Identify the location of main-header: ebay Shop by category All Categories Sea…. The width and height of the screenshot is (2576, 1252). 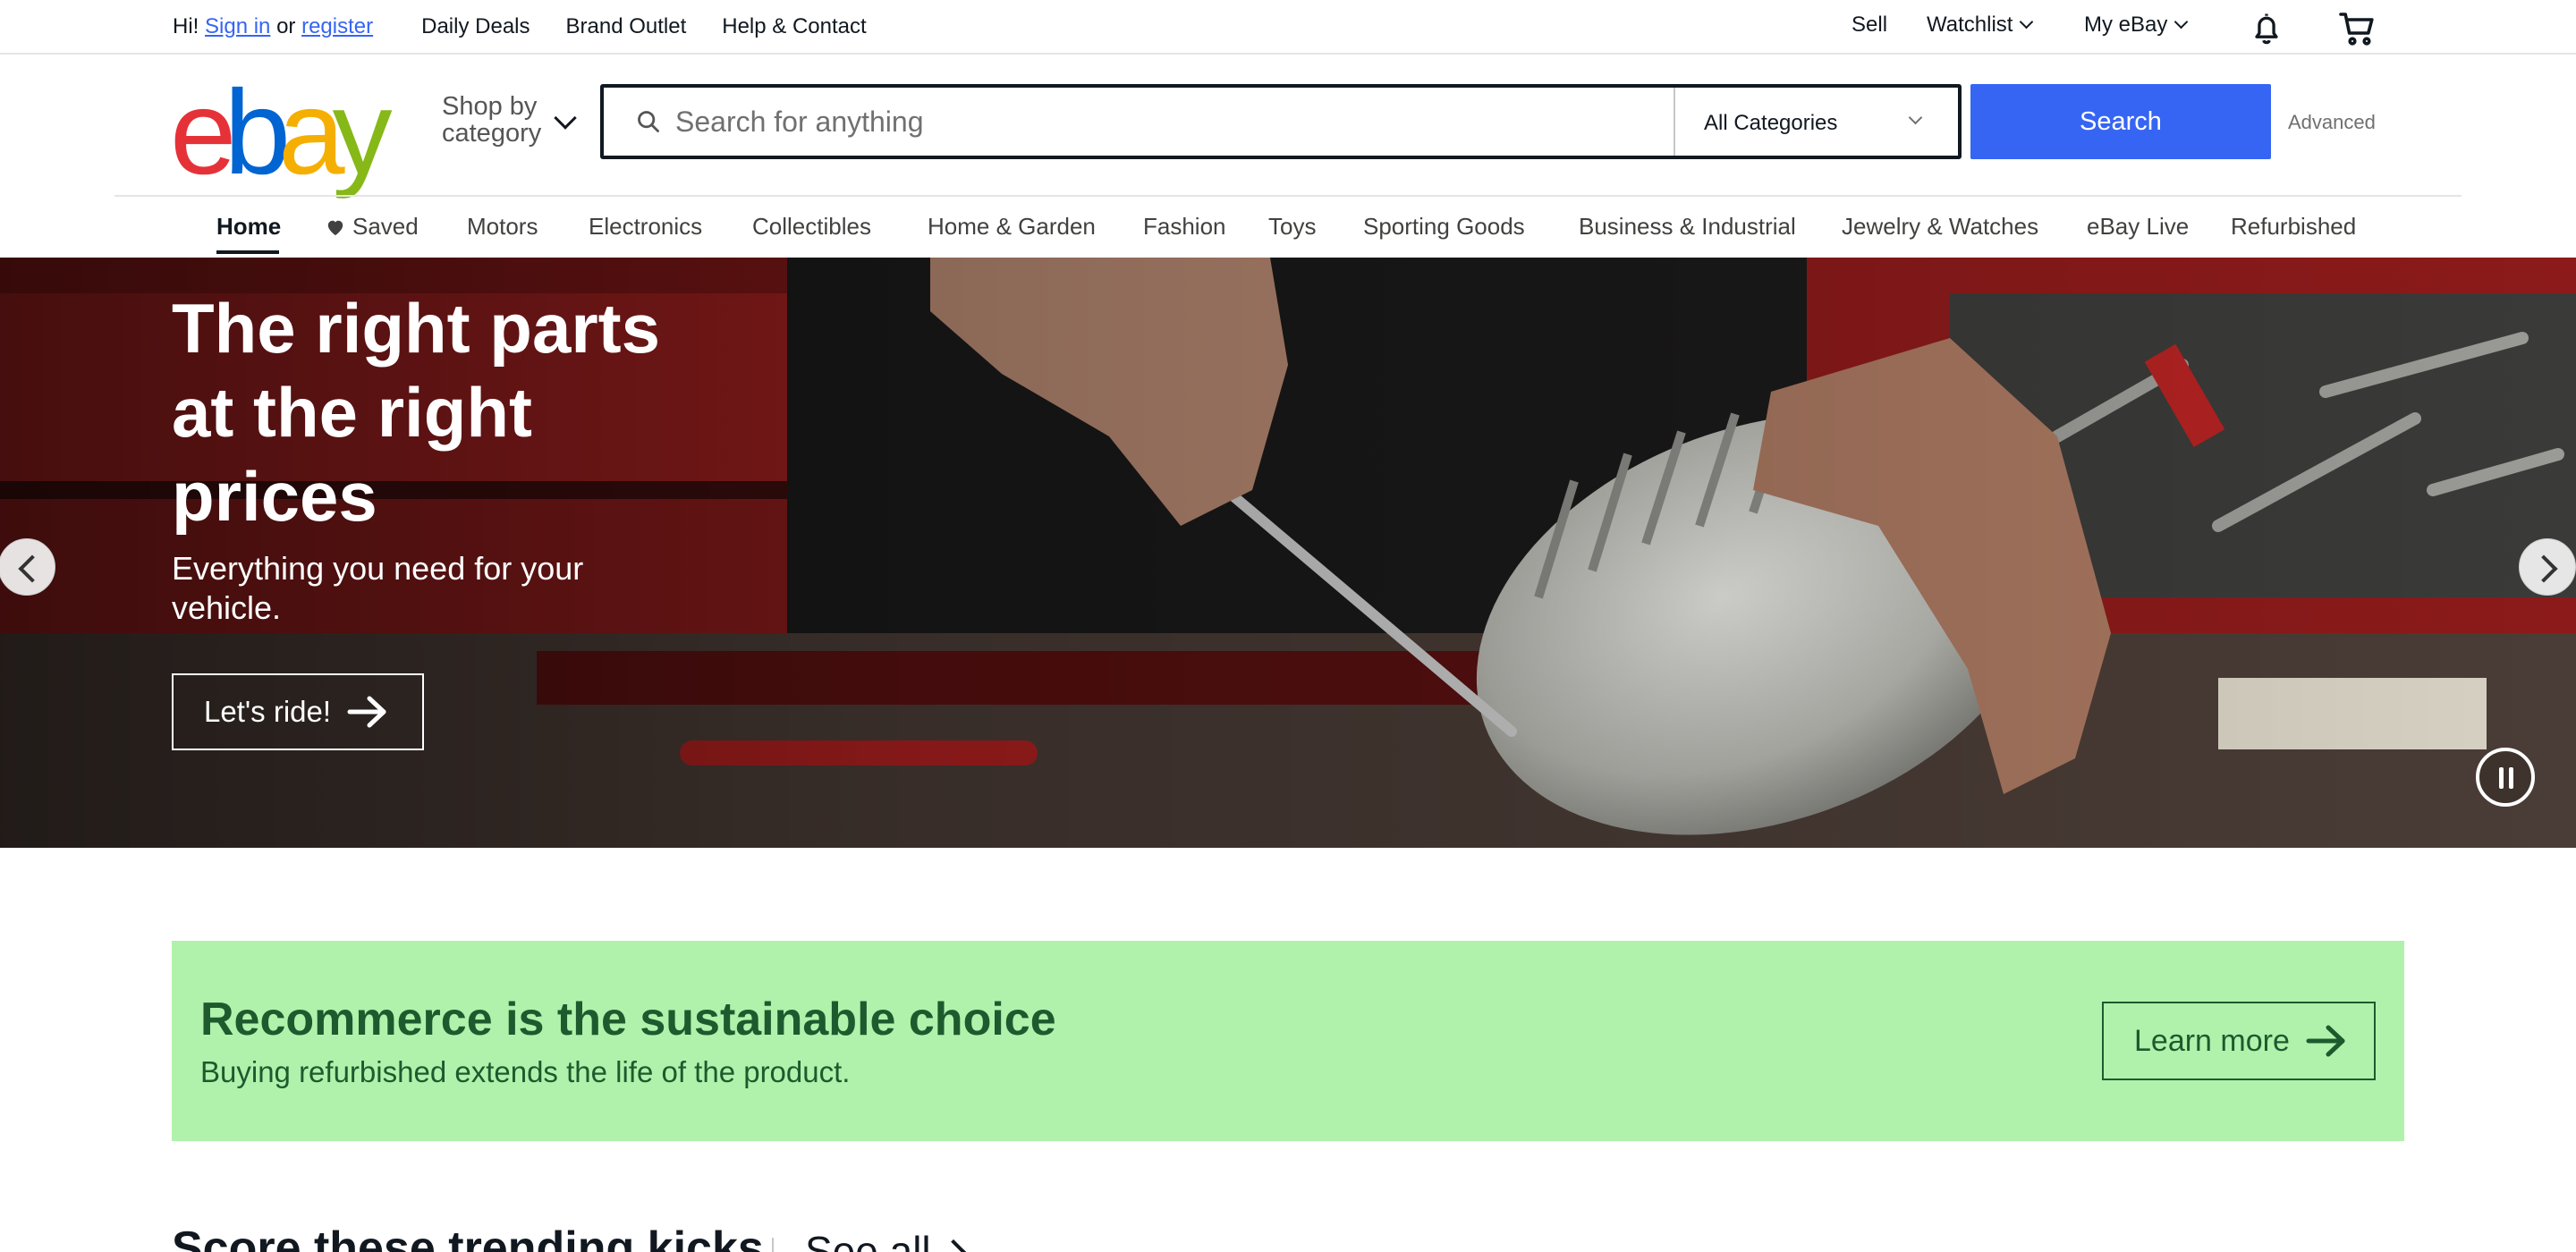
(1288, 125).